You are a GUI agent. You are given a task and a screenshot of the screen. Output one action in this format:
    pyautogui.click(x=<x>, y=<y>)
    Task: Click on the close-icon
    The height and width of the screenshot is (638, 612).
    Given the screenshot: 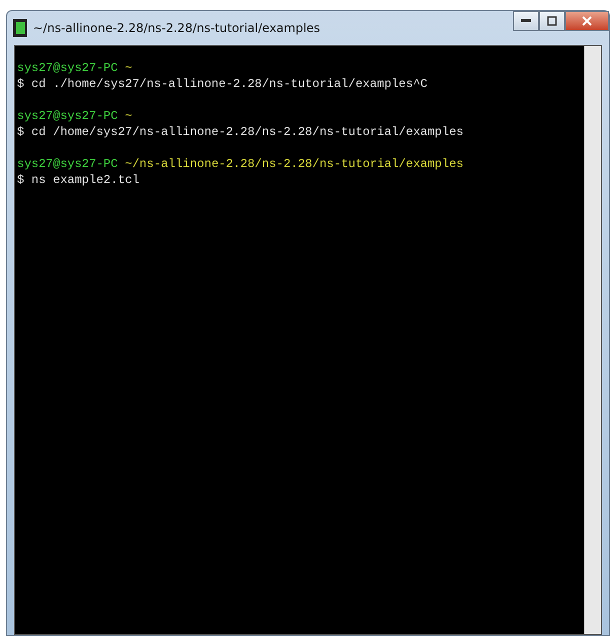 What is the action you would take?
    pyautogui.click(x=587, y=21)
    